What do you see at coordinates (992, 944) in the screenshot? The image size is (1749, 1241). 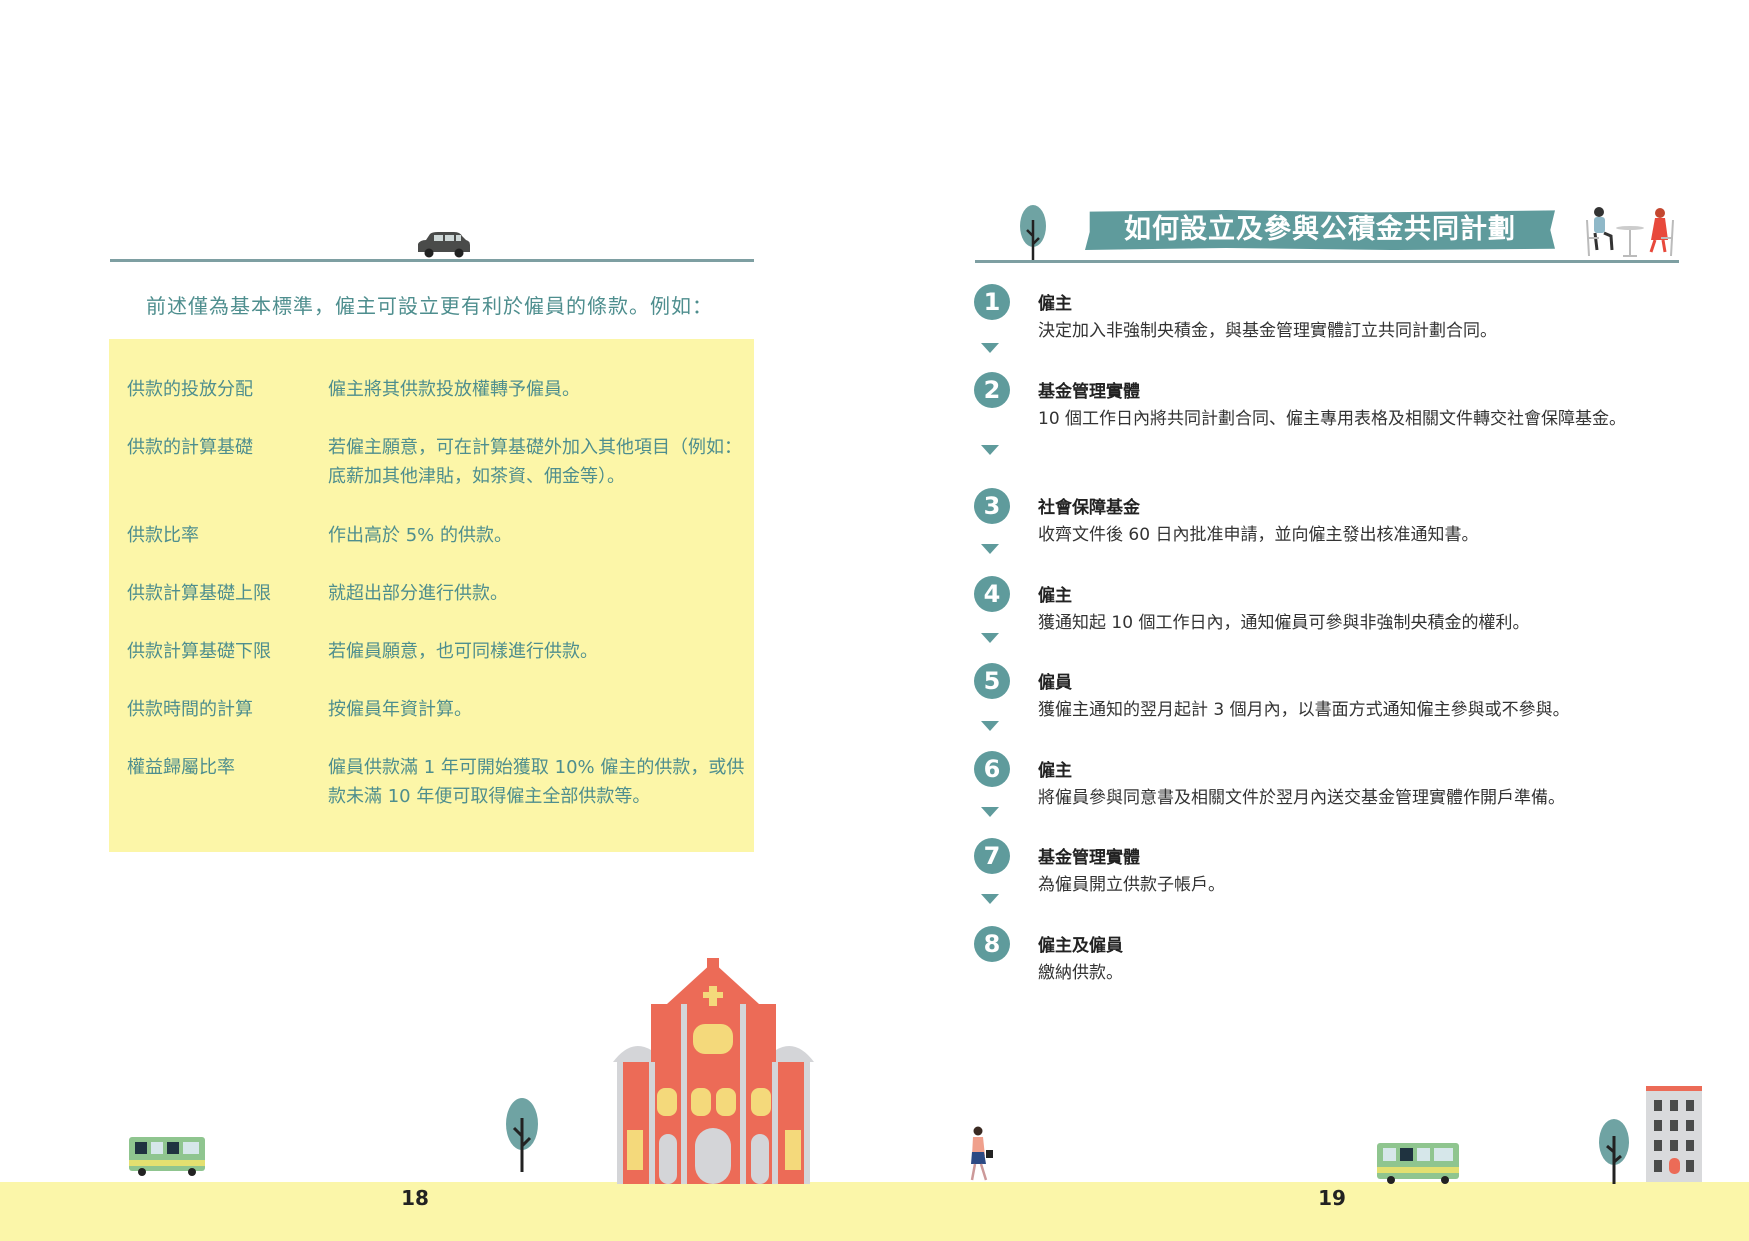 I see `step-number: 8` at bounding box center [992, 944].